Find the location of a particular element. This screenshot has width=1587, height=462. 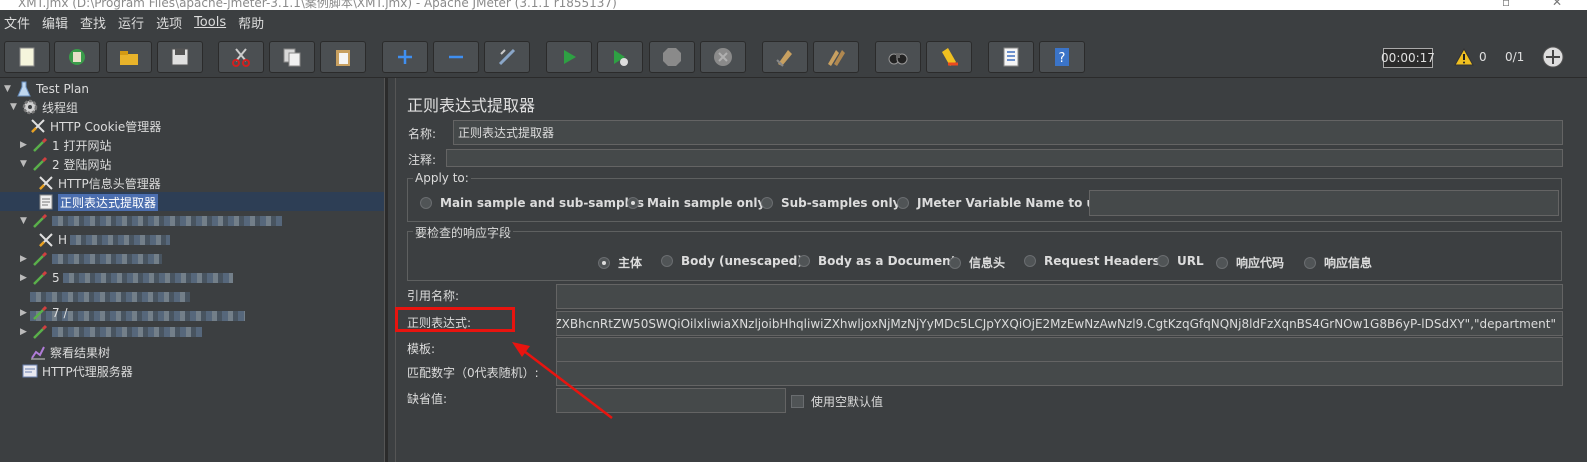

tree-item-sampler-7: ▶ 7 / is located at coordinates (44, 313).